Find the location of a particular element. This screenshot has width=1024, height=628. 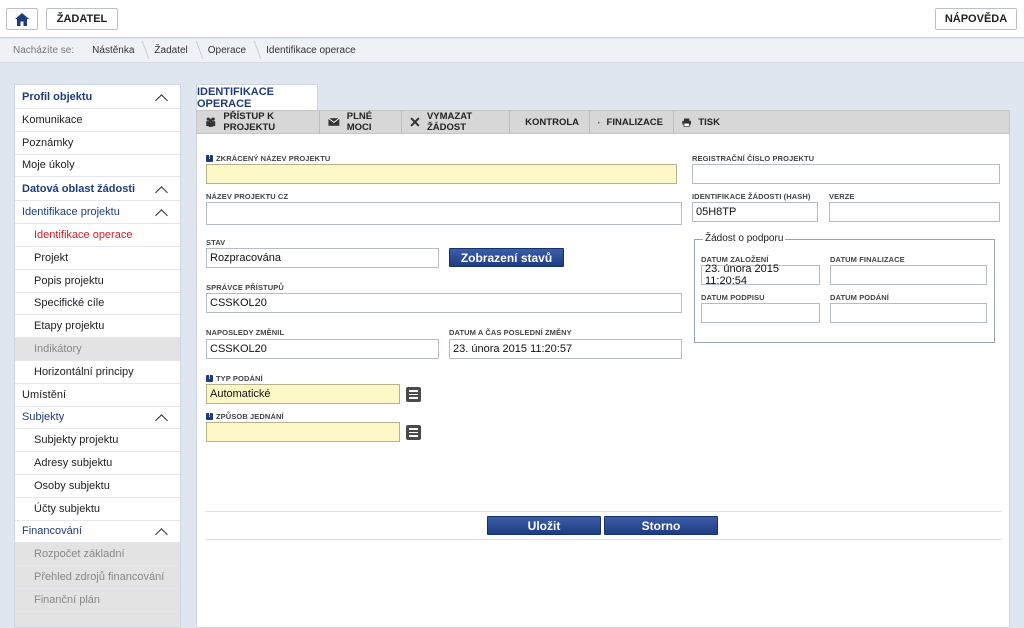

sidebar-item: Umístění is located at coordinates (97, 395).